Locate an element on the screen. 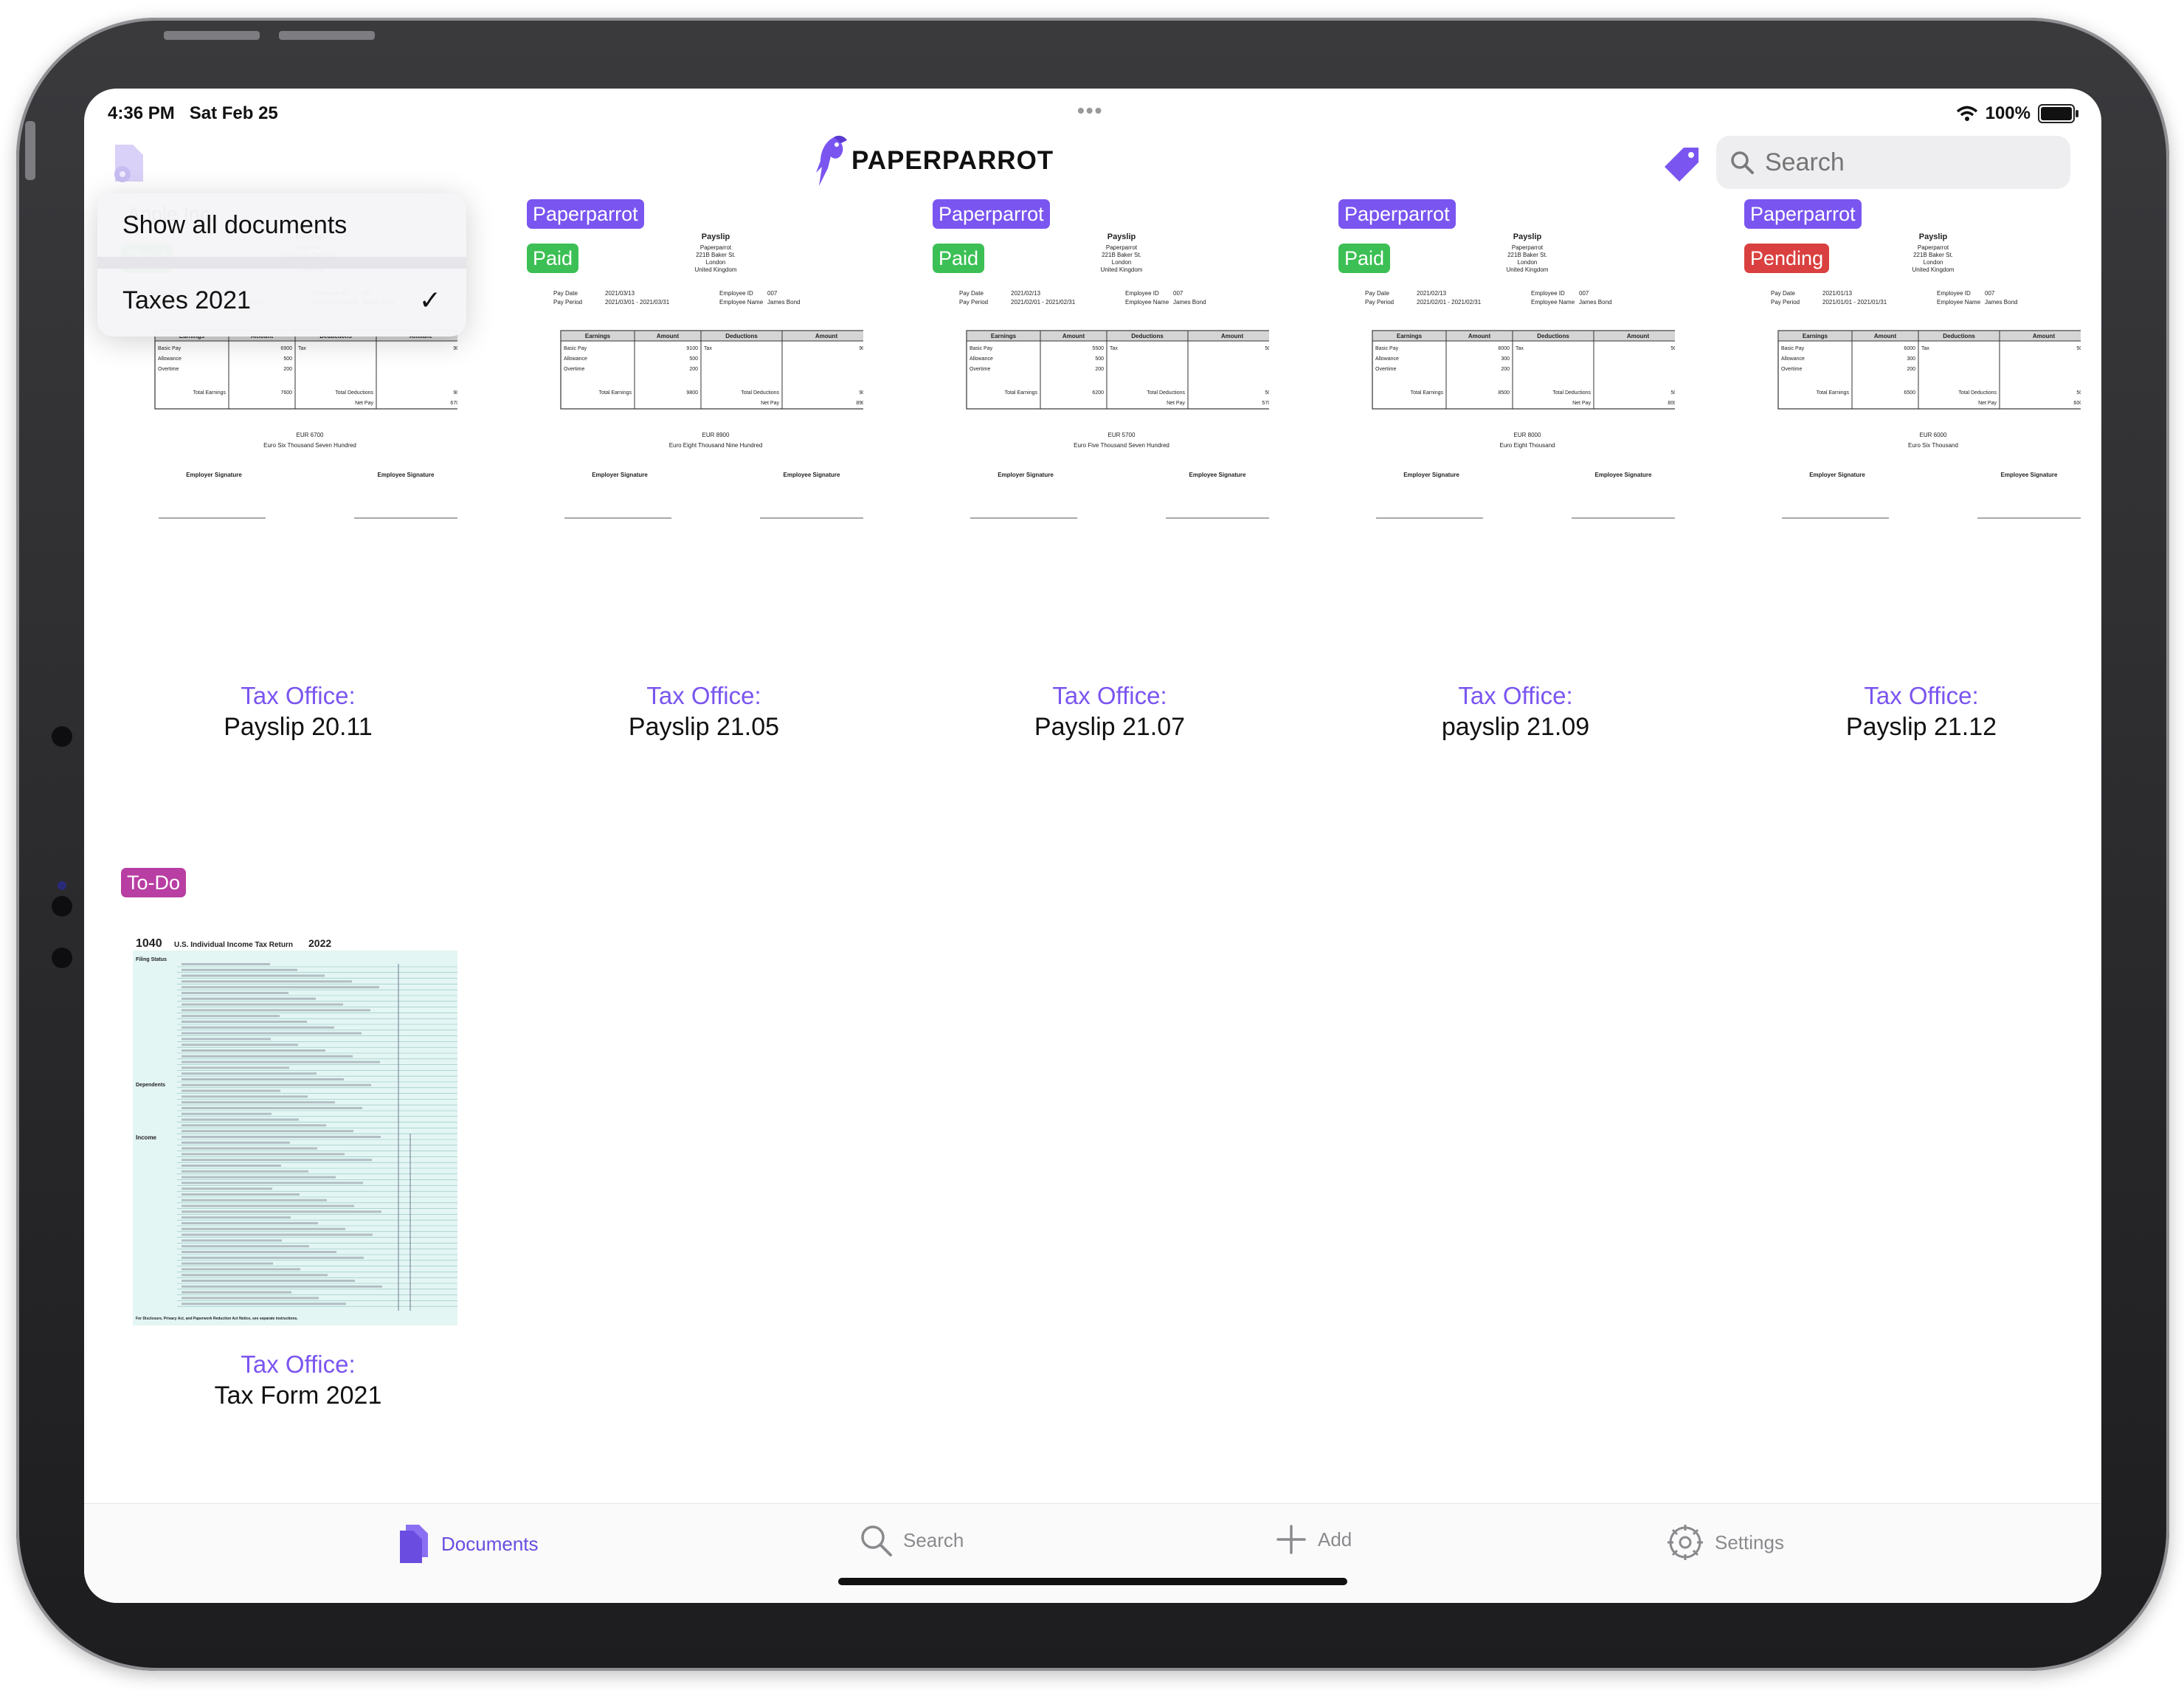 The image size is (2184, 1690). menu-item-show-all: Show all documents is located at coordinates (282, 225).